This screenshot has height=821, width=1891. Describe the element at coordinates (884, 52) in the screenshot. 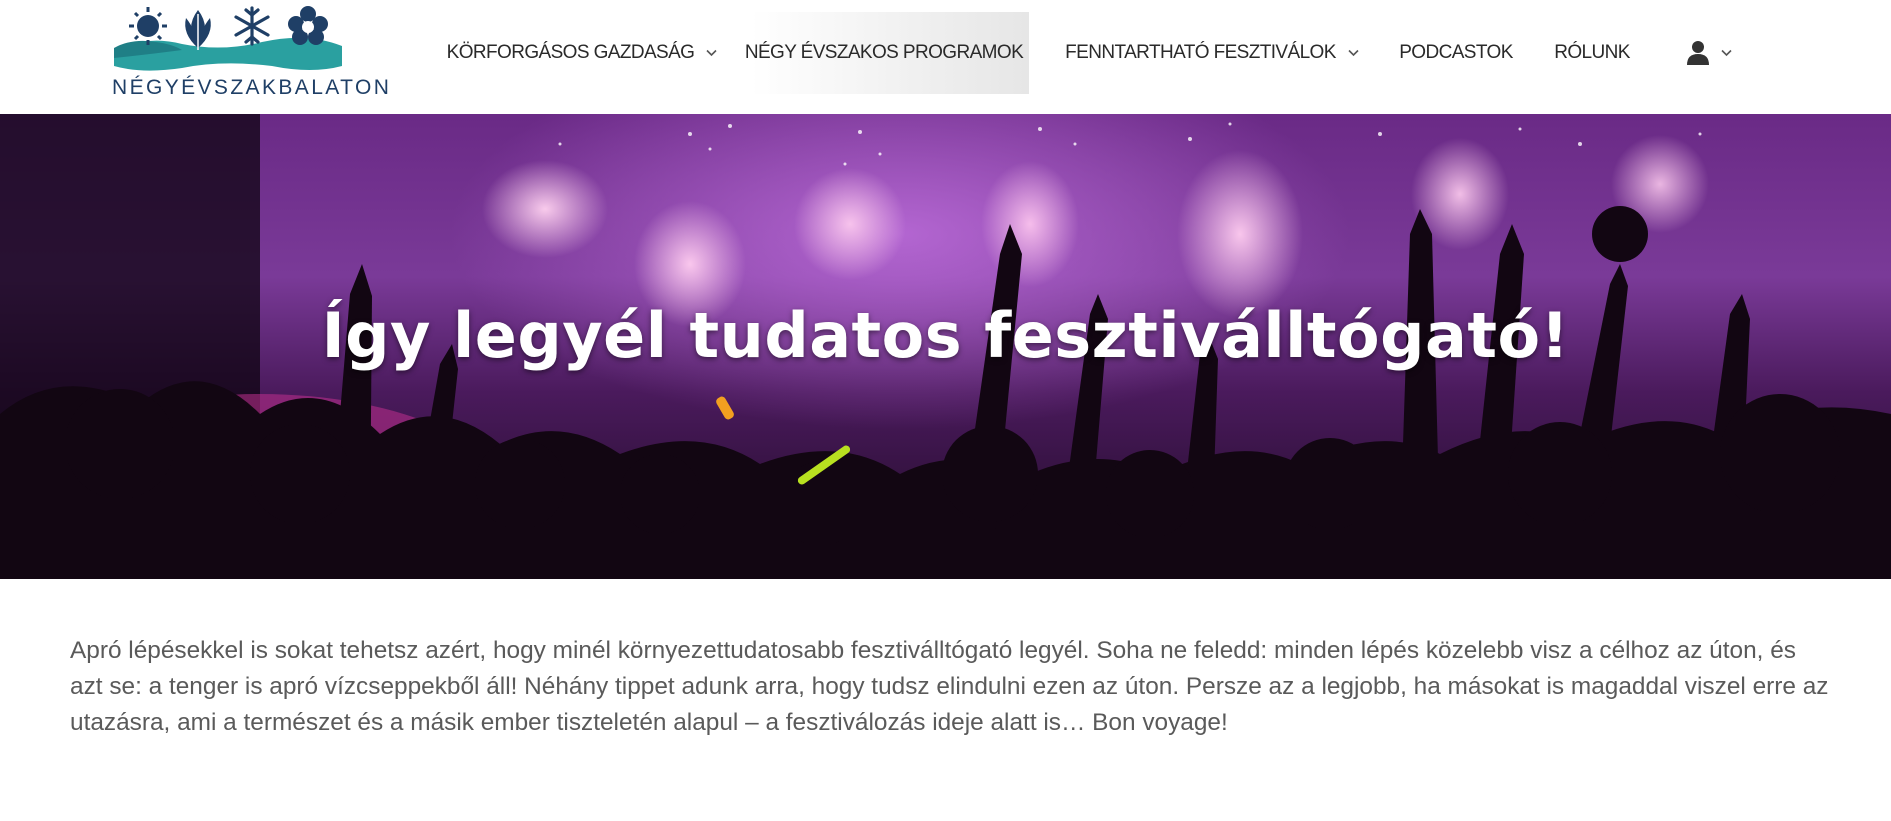

I see `nav-item-label: NÉGY ÉVSZAKOS PROGRAMOK` at that location.